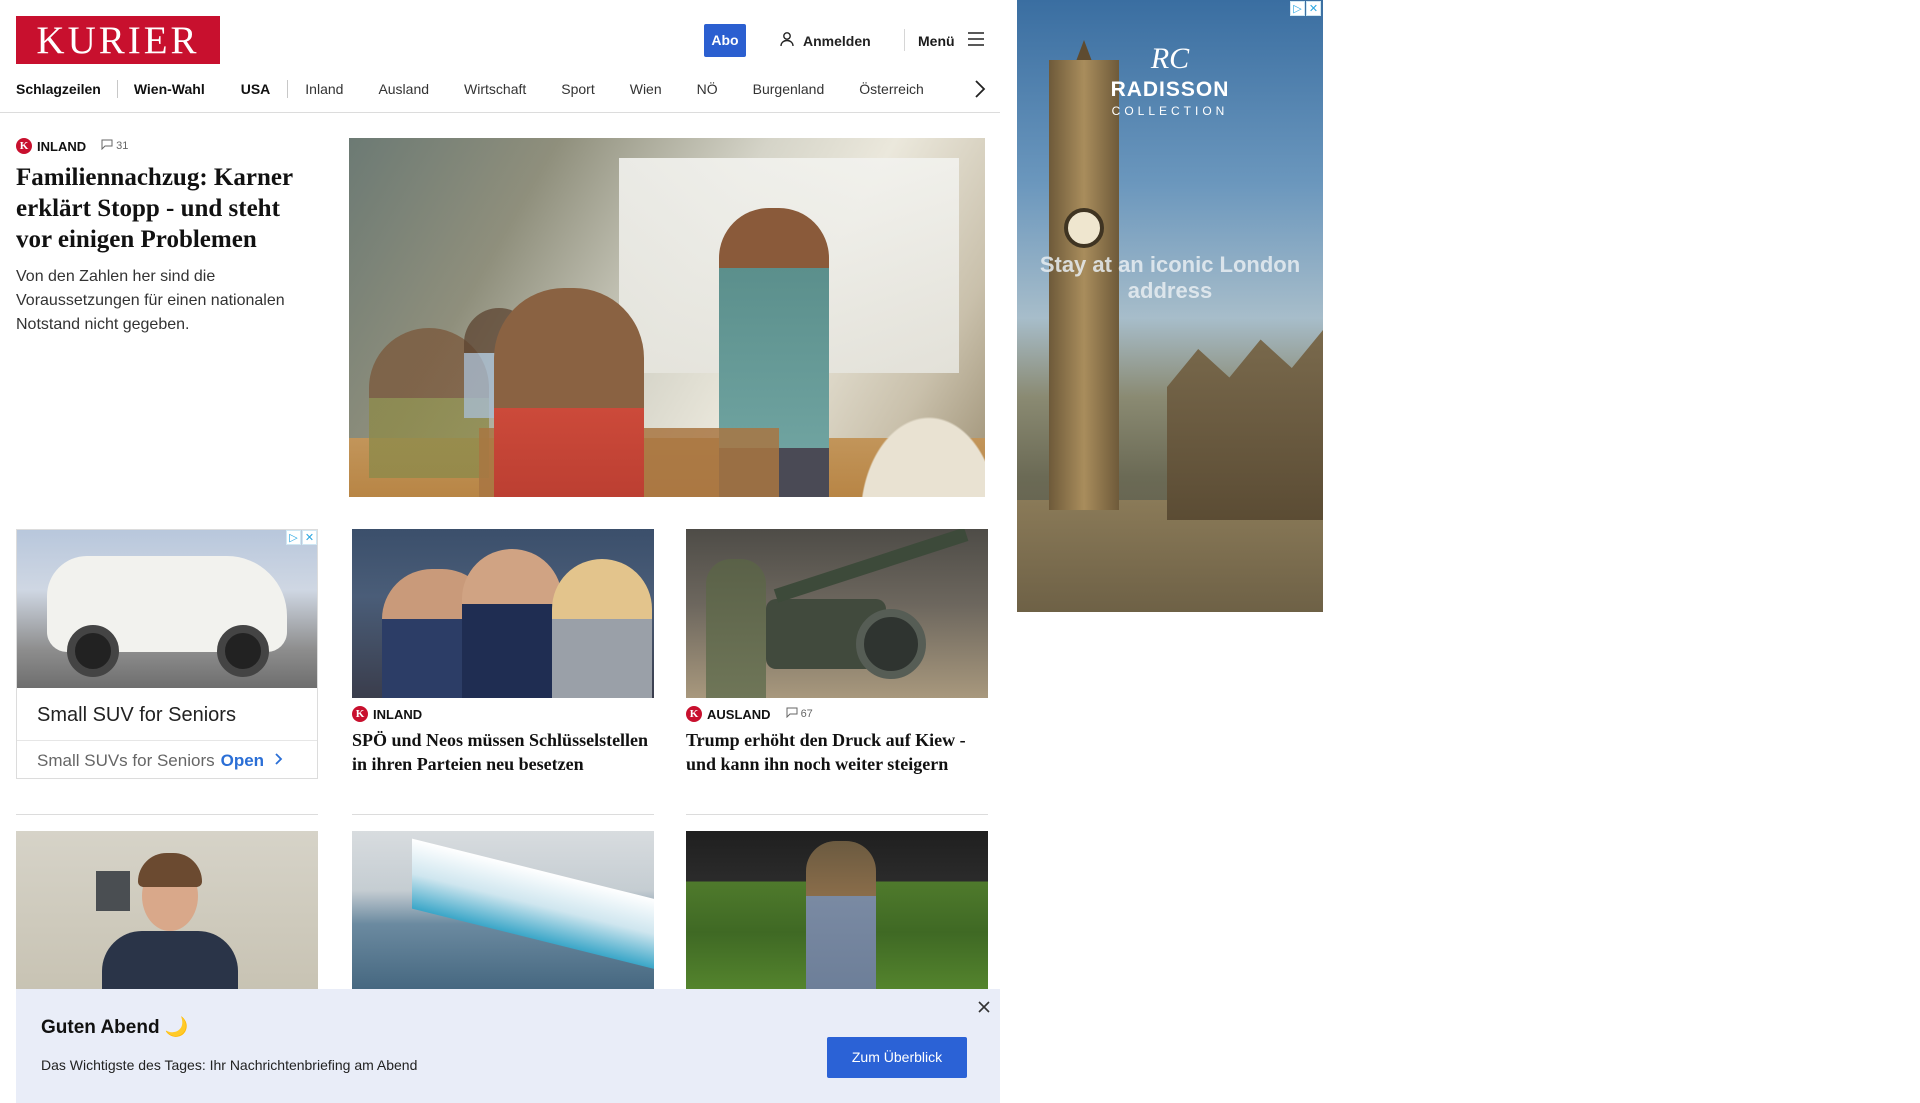 This screenshot has height=1103, width=1920. I want to click on sponsored-title: Small SUV for Seniors, so click(136, 715).